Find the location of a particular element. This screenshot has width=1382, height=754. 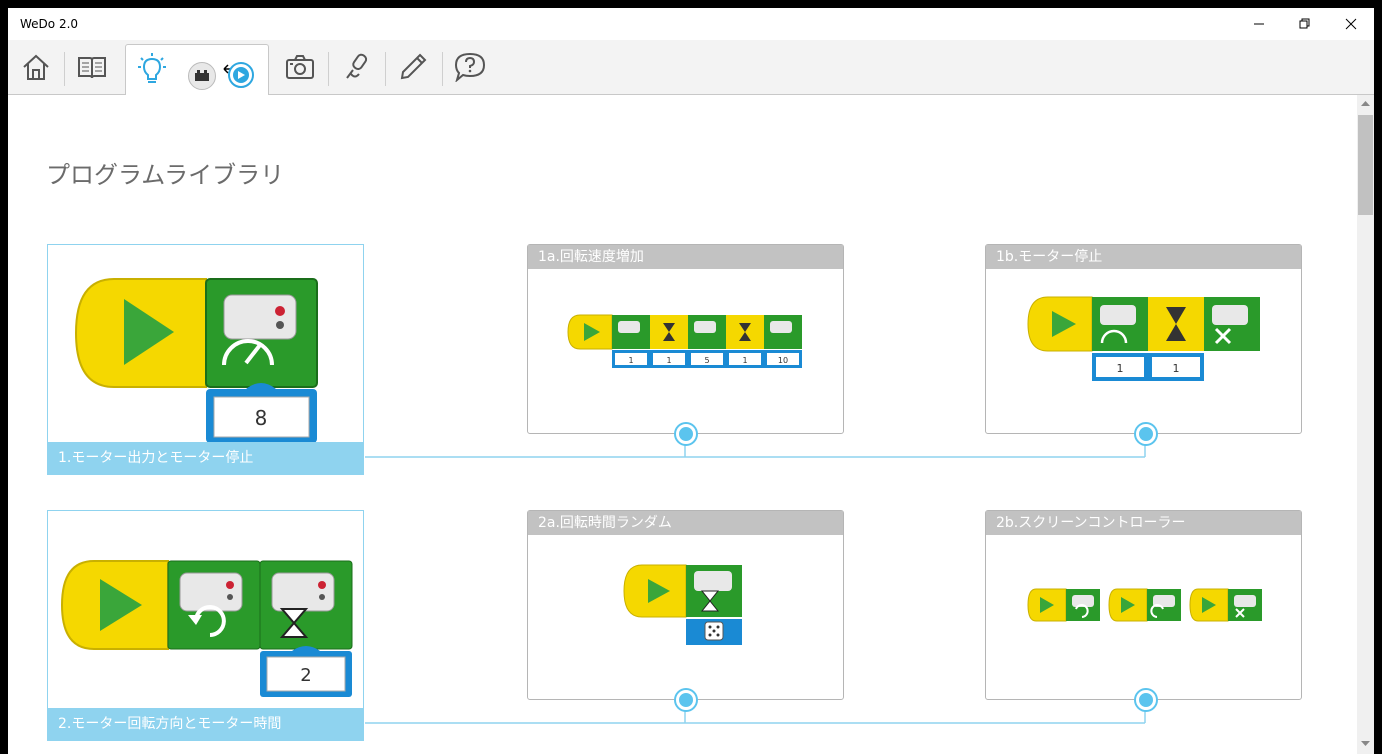

program-card-2a: 2a.回転時間ランダム is located at coordinates (685, 605).